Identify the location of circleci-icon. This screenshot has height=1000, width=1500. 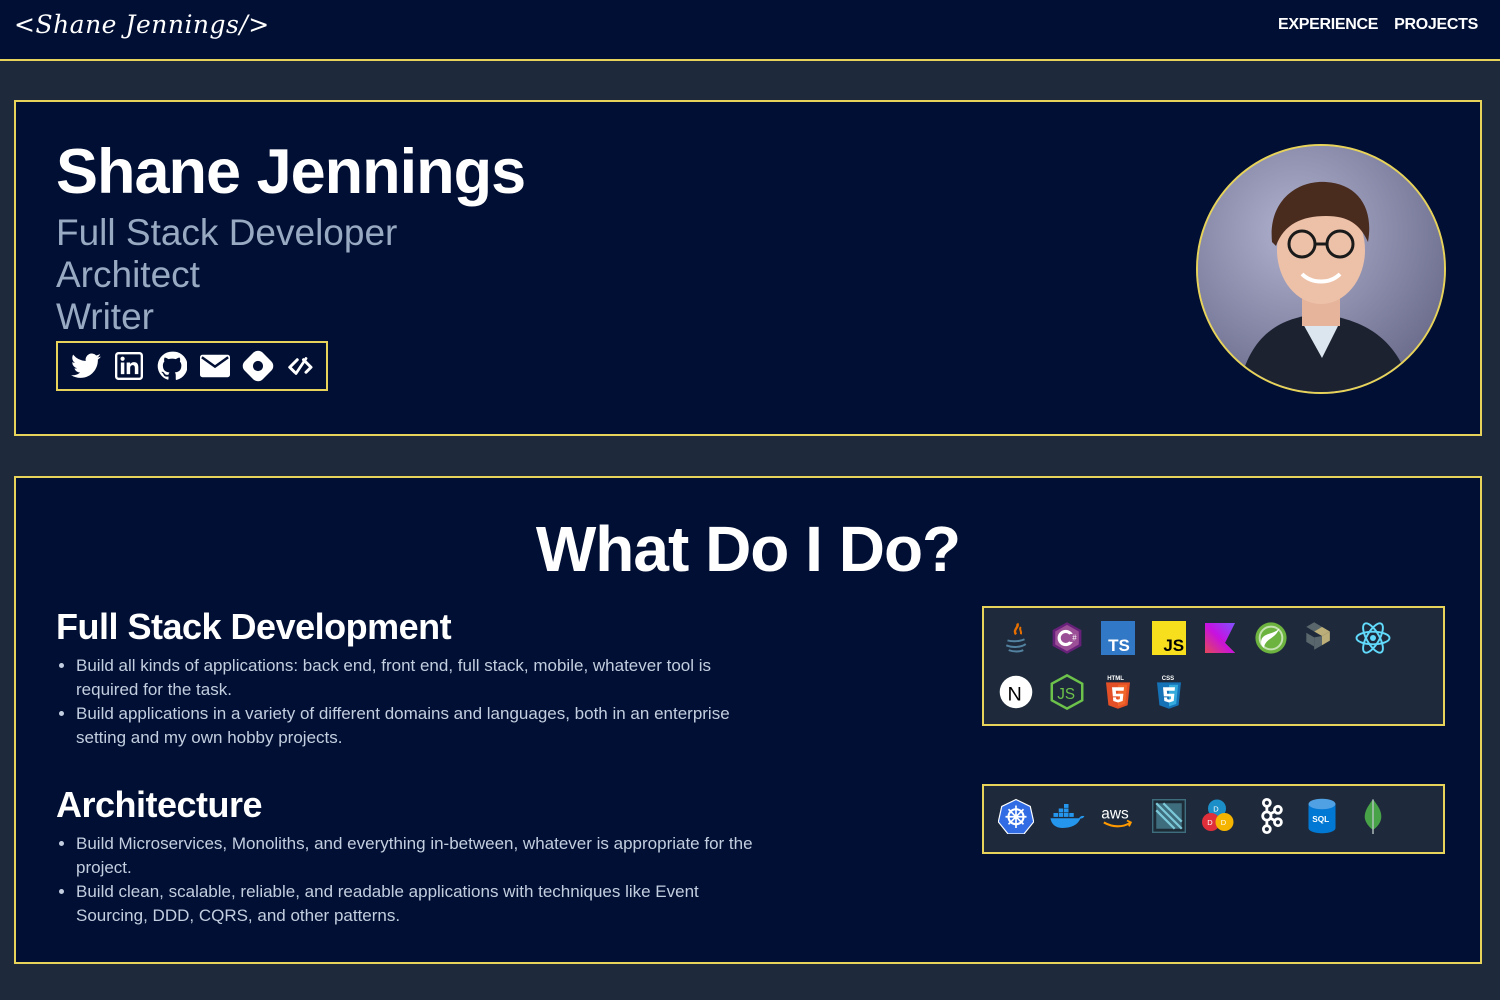
(1169, 816).